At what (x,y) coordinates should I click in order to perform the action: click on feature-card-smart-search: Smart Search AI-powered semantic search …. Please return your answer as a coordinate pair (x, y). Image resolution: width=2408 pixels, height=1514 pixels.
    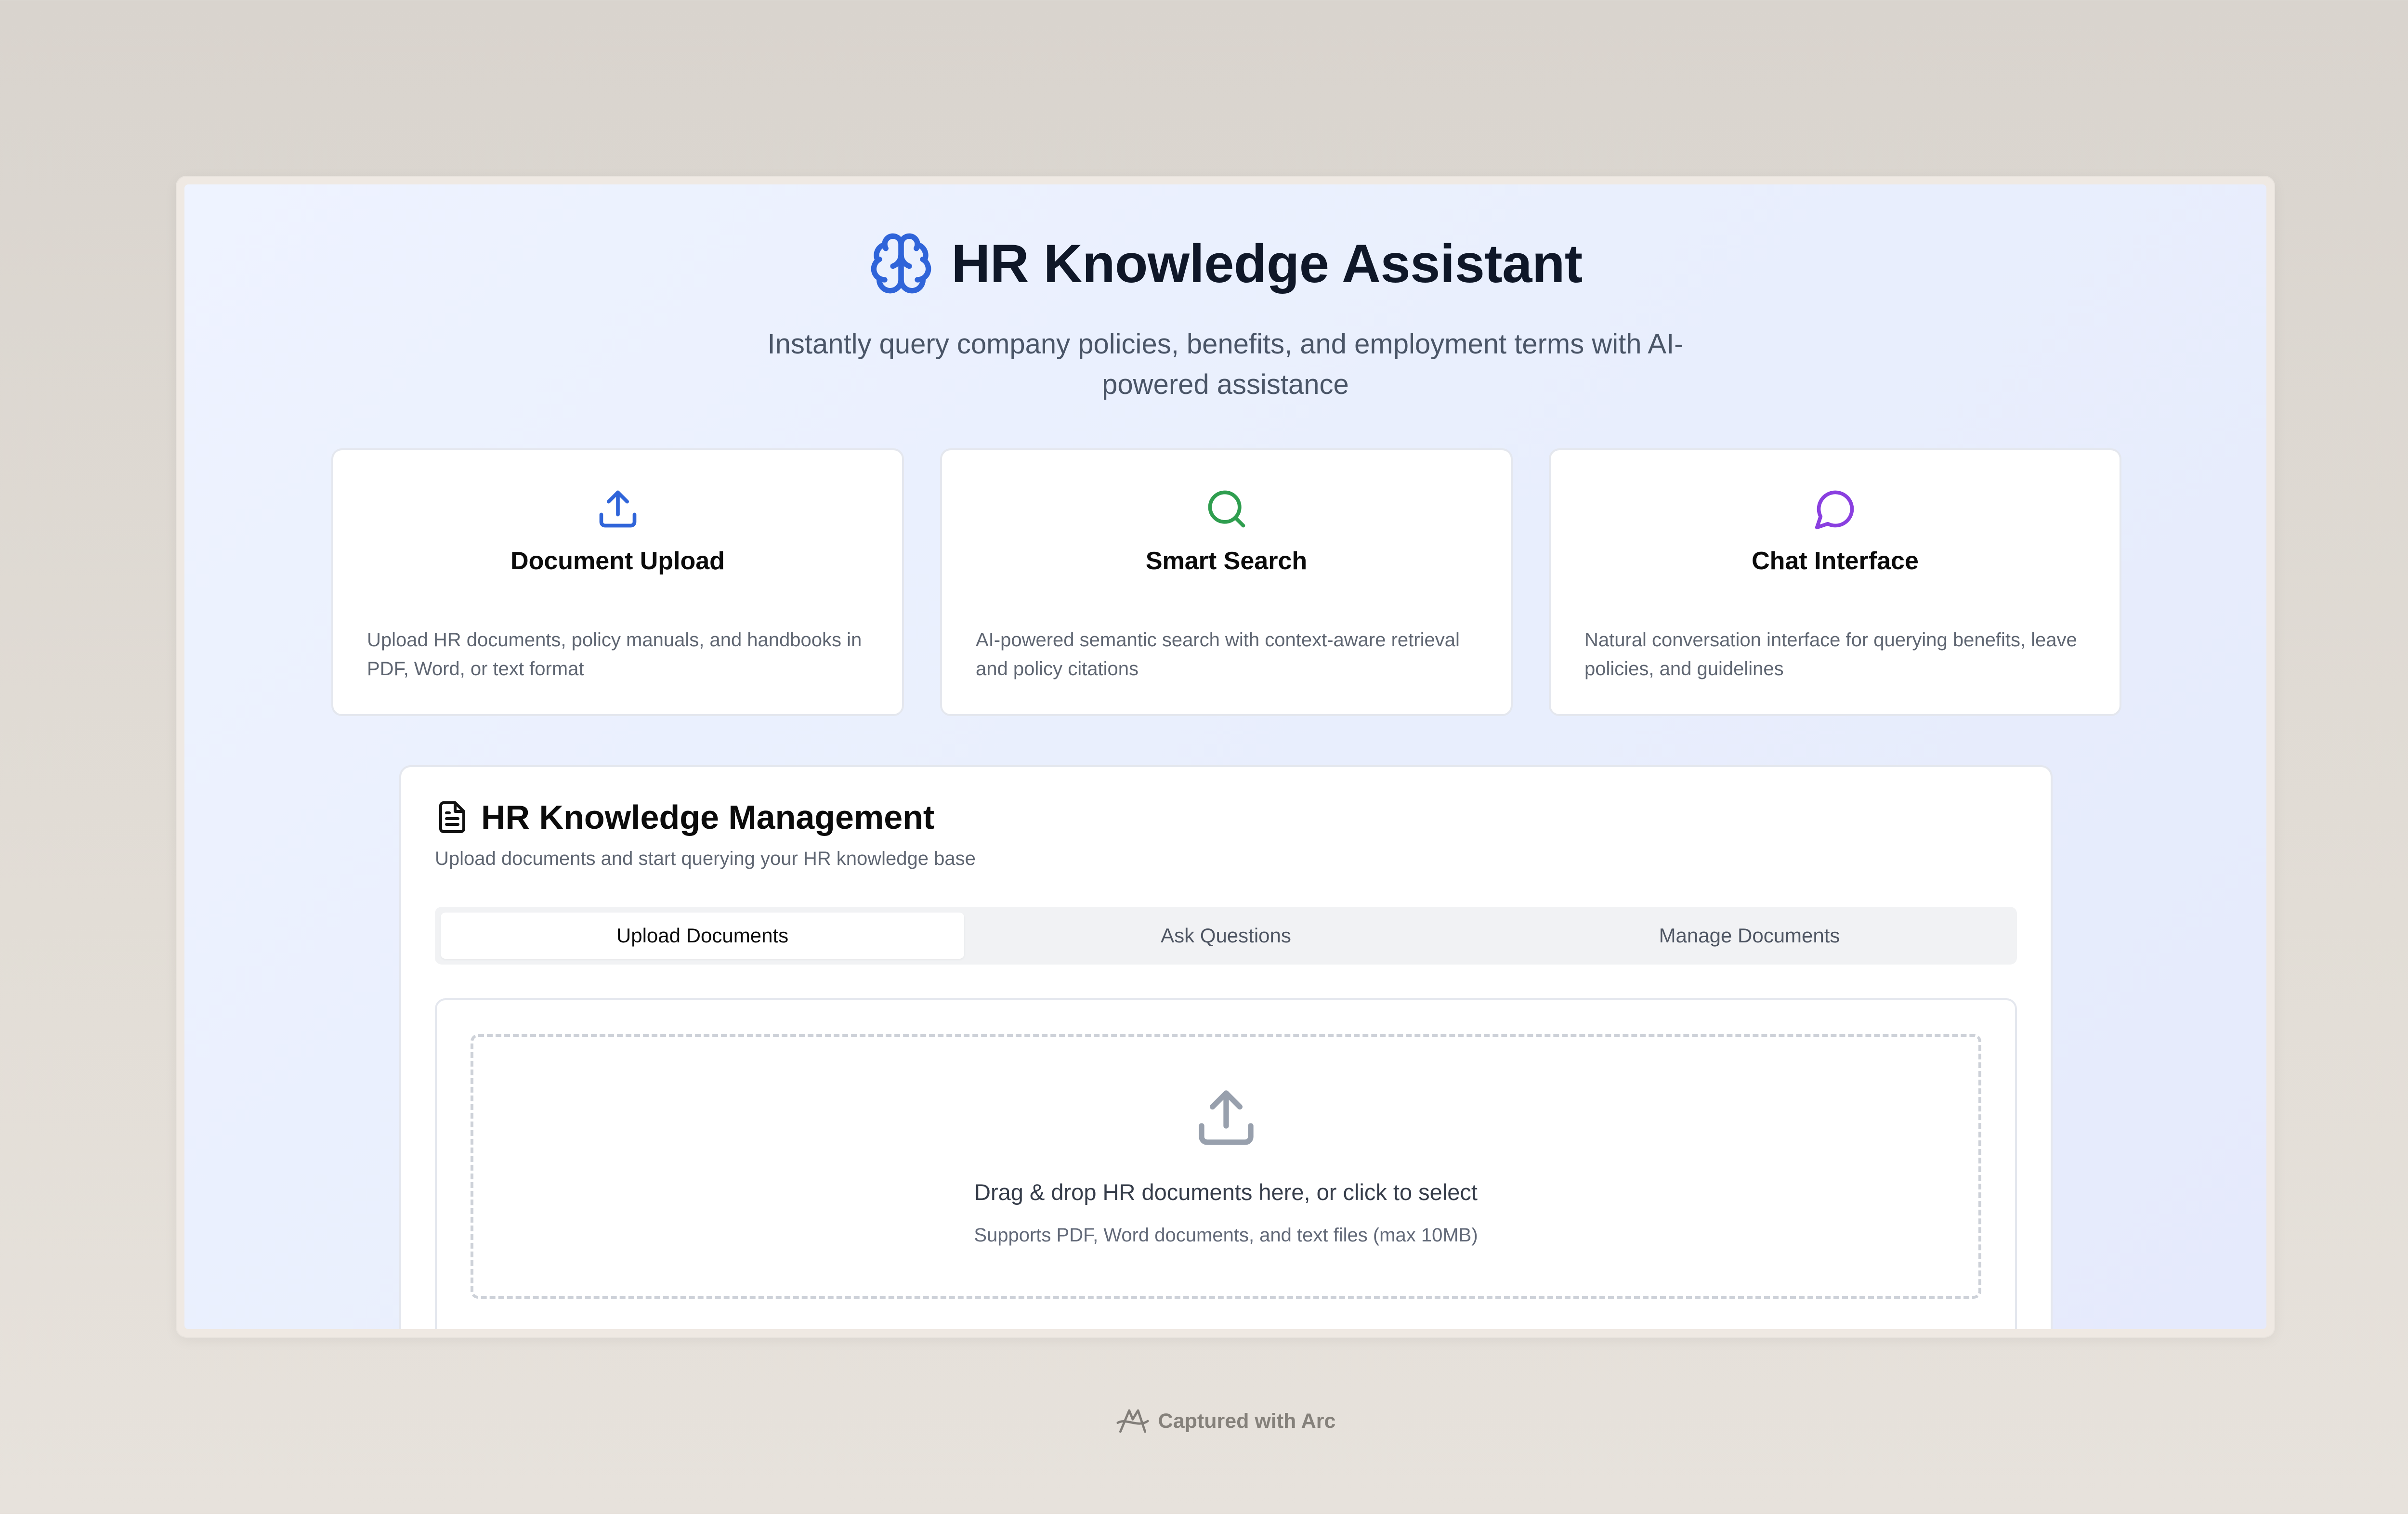
    Looking at the image, I should click on (1226, 582).